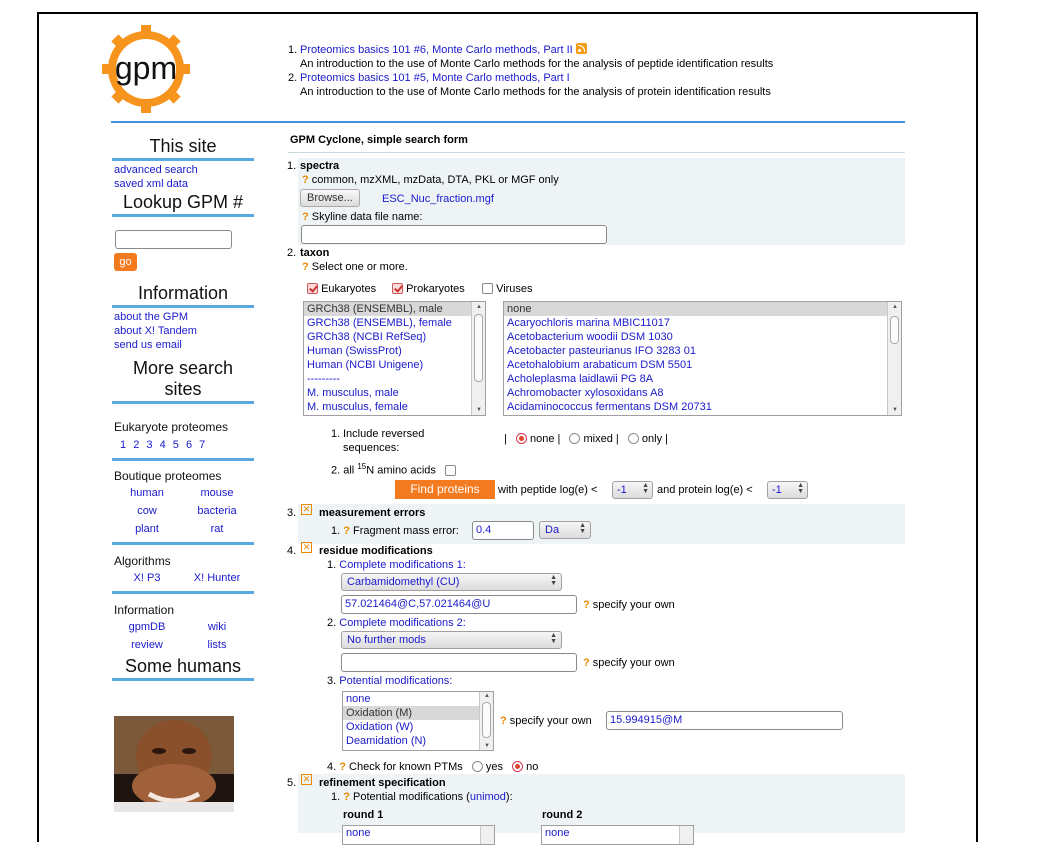 The height and width of the screenshot is (845, 1057). What do you see at coordinates (394, 323) in the screenshot?
I see `taxon-option: GRCh38 (ENSEMBL), female` at bounding box center [394, 323].